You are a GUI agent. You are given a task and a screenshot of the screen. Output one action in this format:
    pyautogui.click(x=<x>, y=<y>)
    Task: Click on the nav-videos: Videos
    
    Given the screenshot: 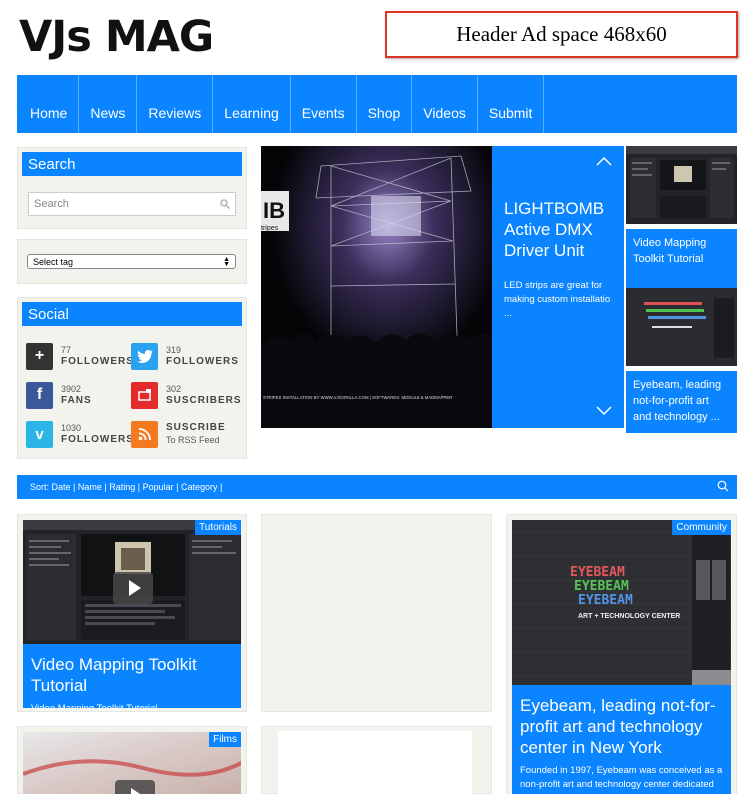 What is the action you would take?
    pyautogui.click(x=445, y=104)
    